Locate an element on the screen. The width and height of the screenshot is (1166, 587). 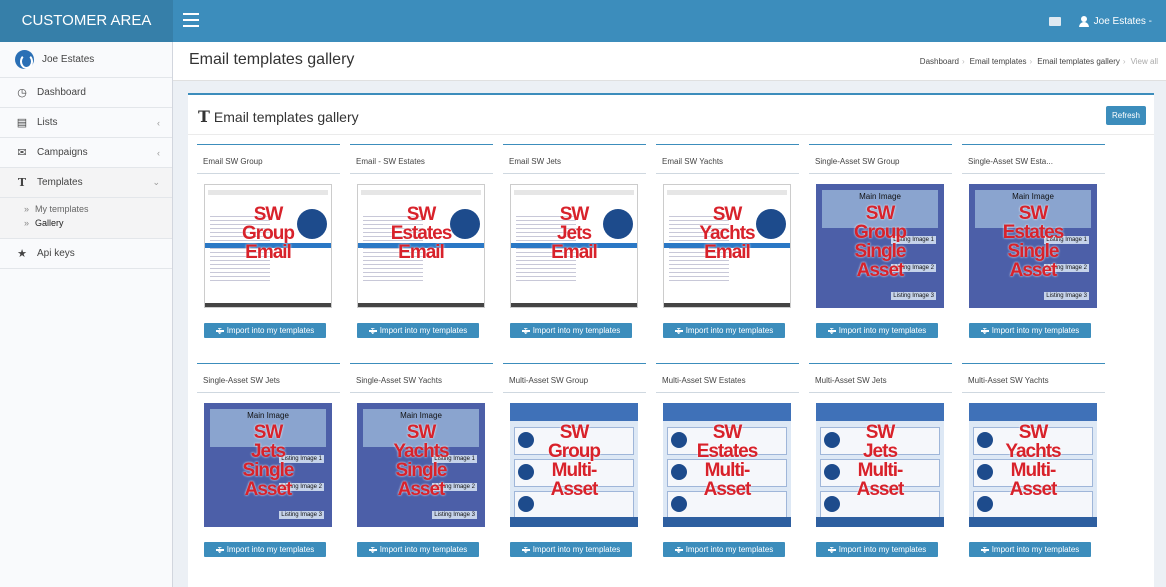
user-icon is located at coordinates (1083, 21).